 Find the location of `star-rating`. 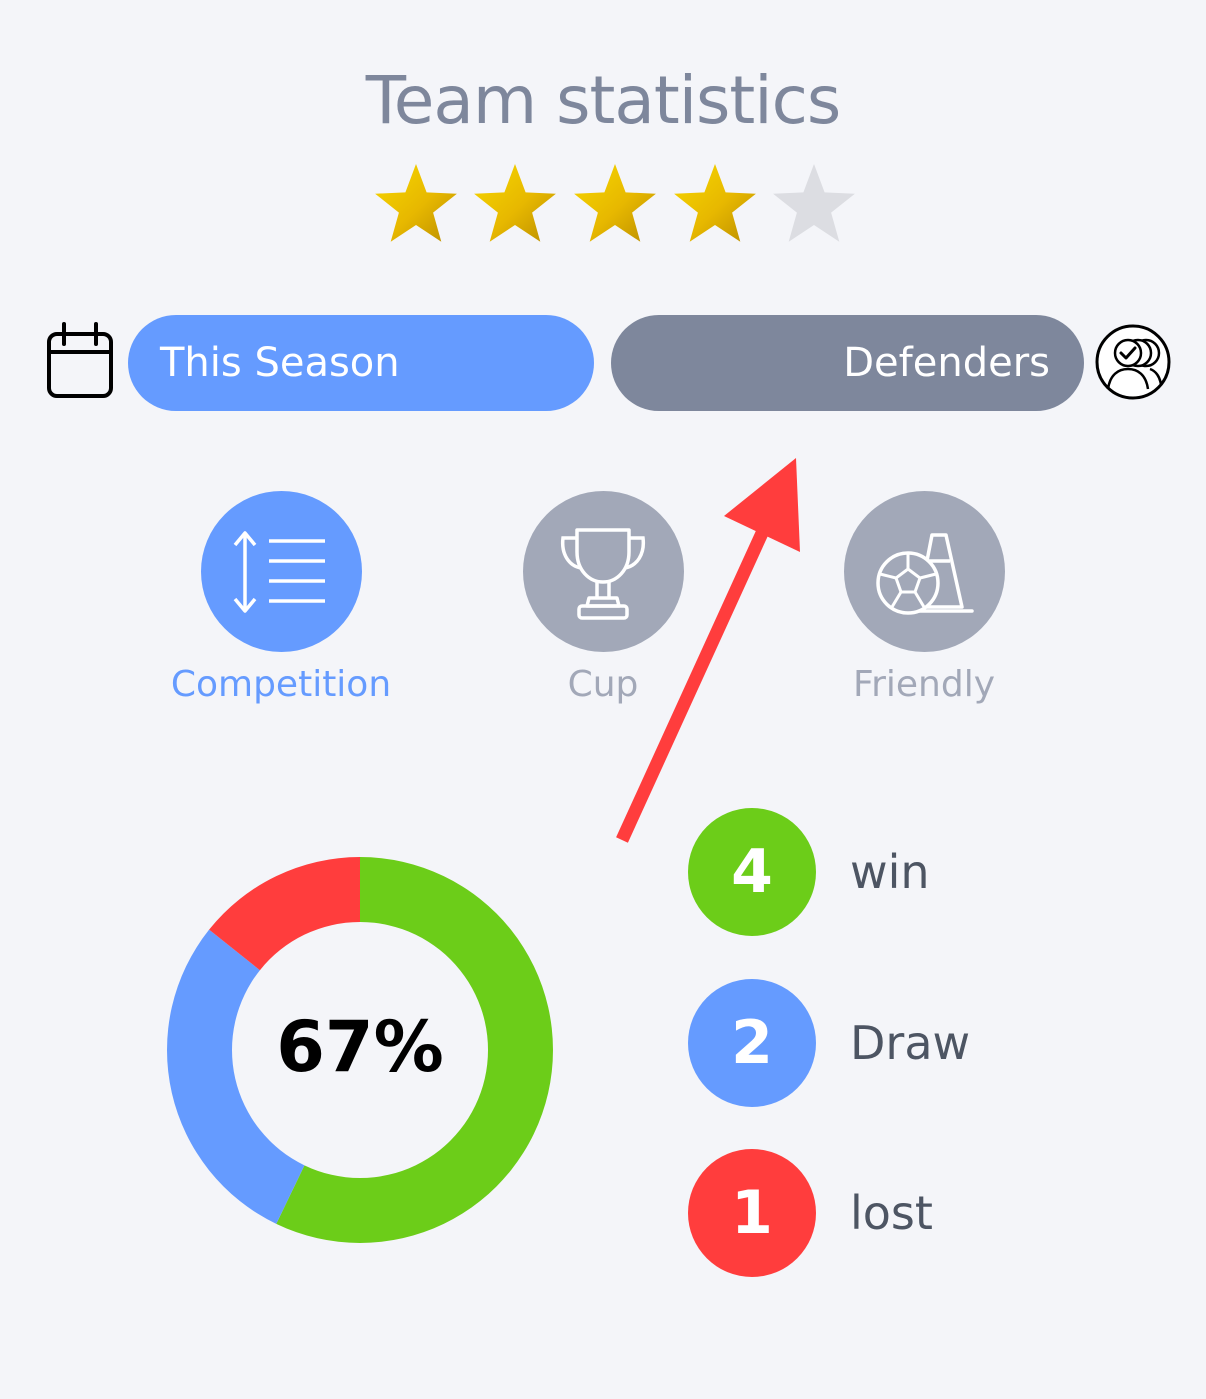

star-rating is located at coordinates (615, 203).